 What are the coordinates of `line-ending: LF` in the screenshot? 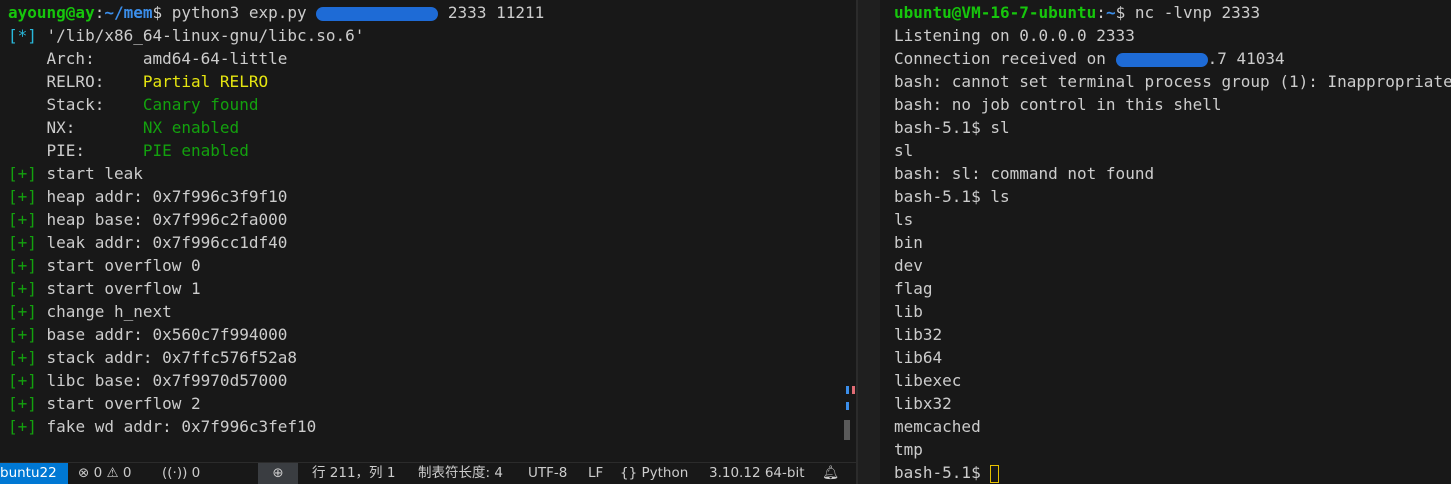 It's located at (595, 473).